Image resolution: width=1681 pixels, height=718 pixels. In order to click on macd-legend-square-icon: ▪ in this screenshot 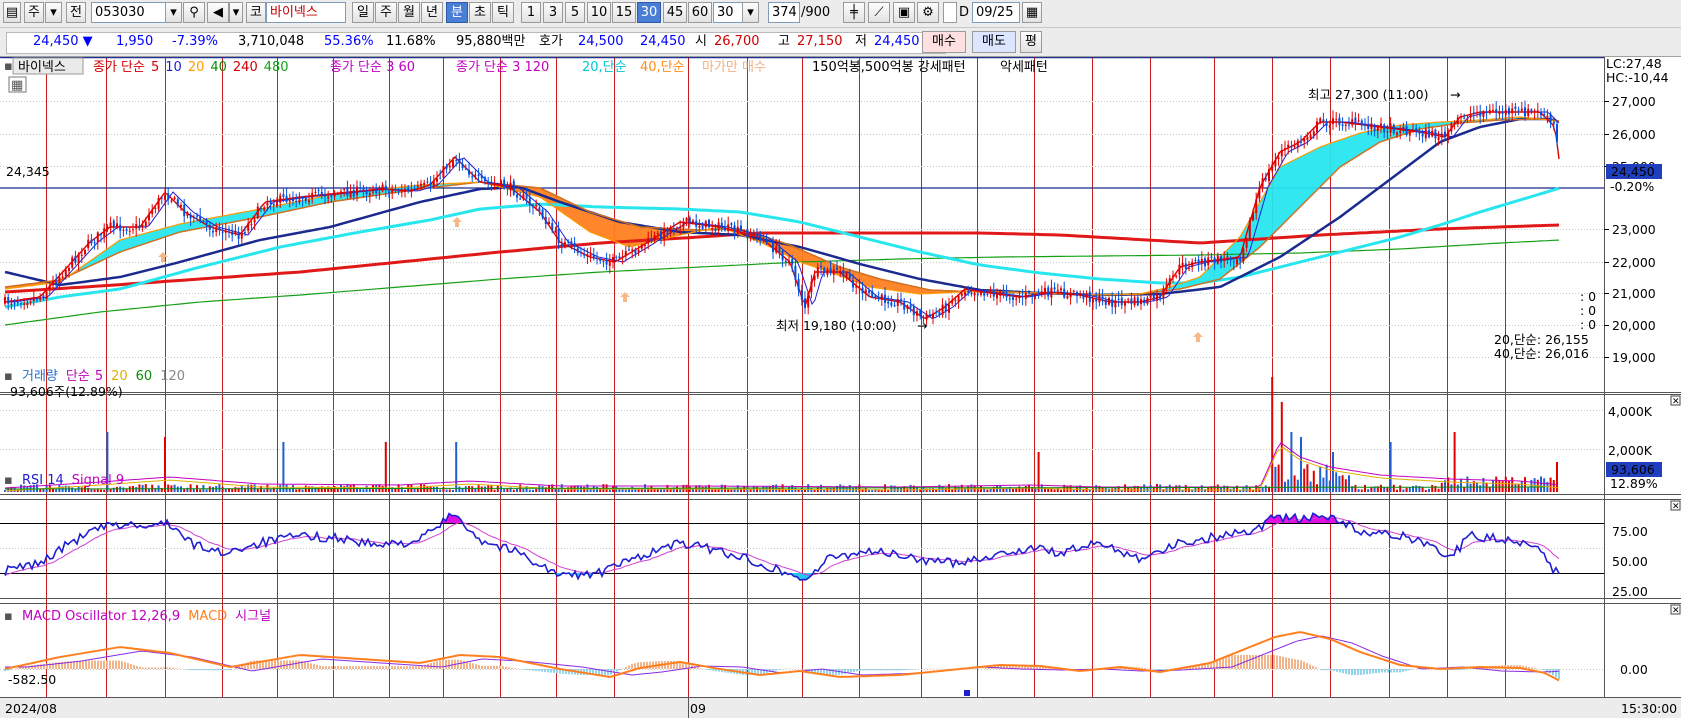, I will do `click(8, 616)`.